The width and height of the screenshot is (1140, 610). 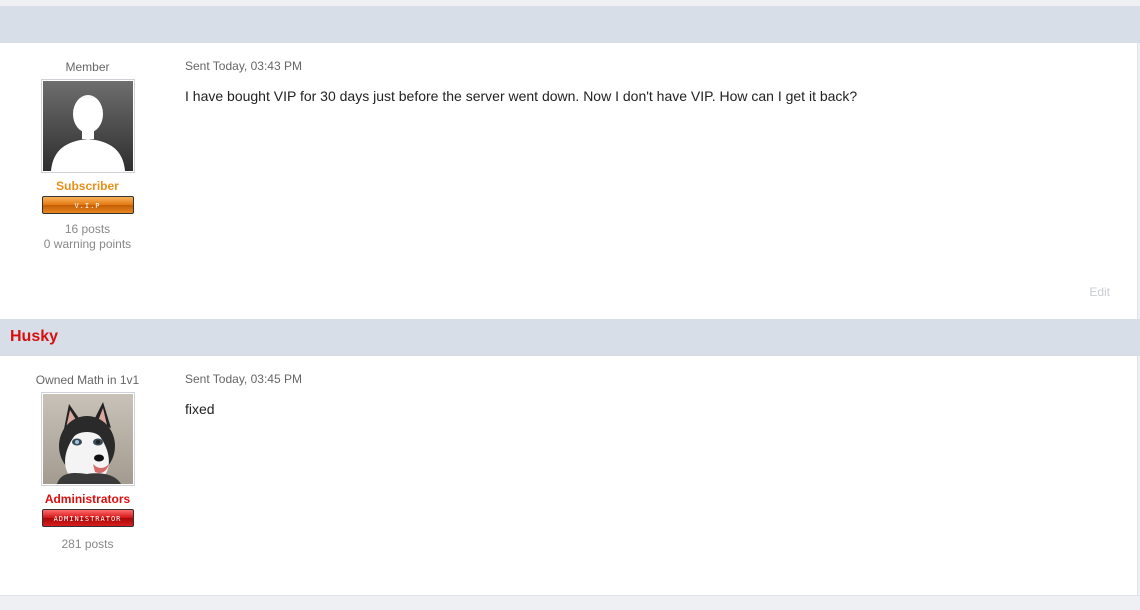 What do you see at coordinates (87, 205) in the screenshot?
I see `vip-badge: V.I.P` at bounding box center [87, 205].